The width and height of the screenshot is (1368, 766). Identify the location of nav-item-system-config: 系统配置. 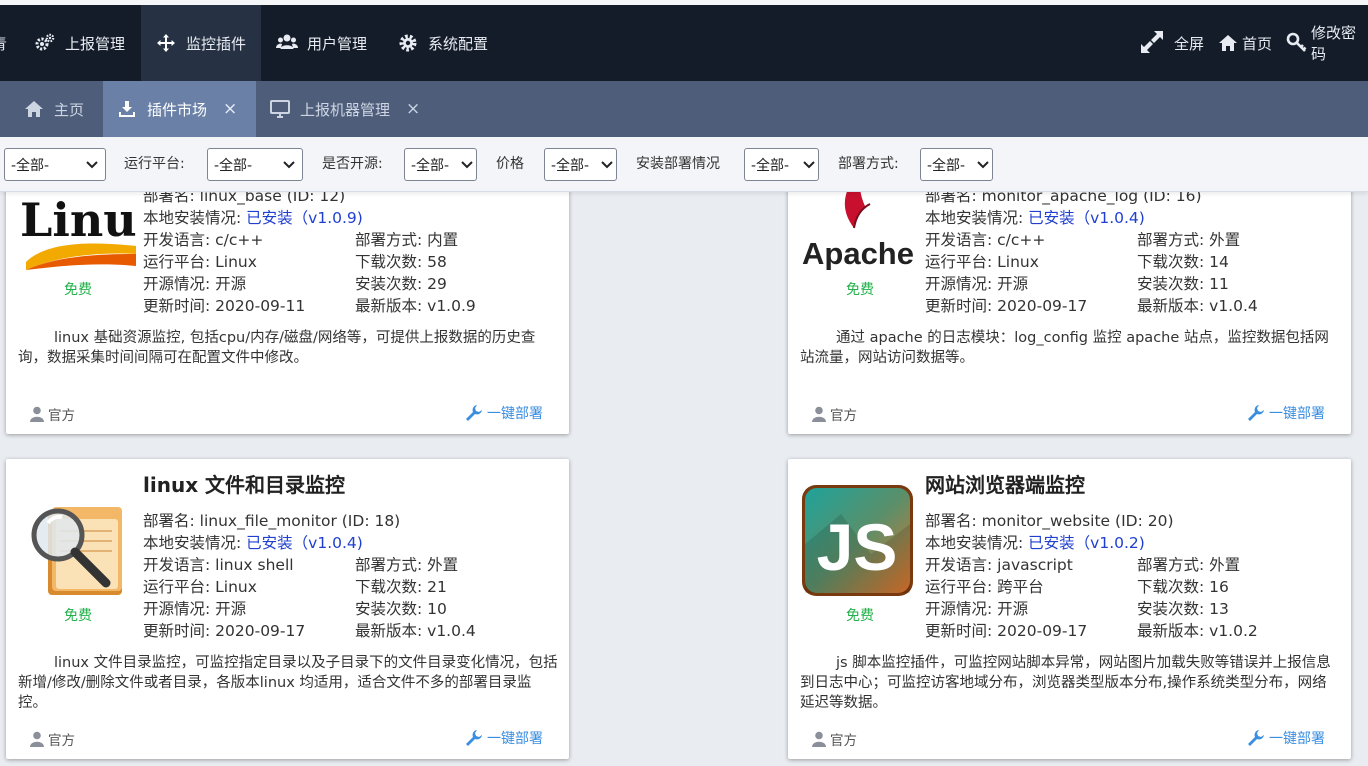
(442, 43).